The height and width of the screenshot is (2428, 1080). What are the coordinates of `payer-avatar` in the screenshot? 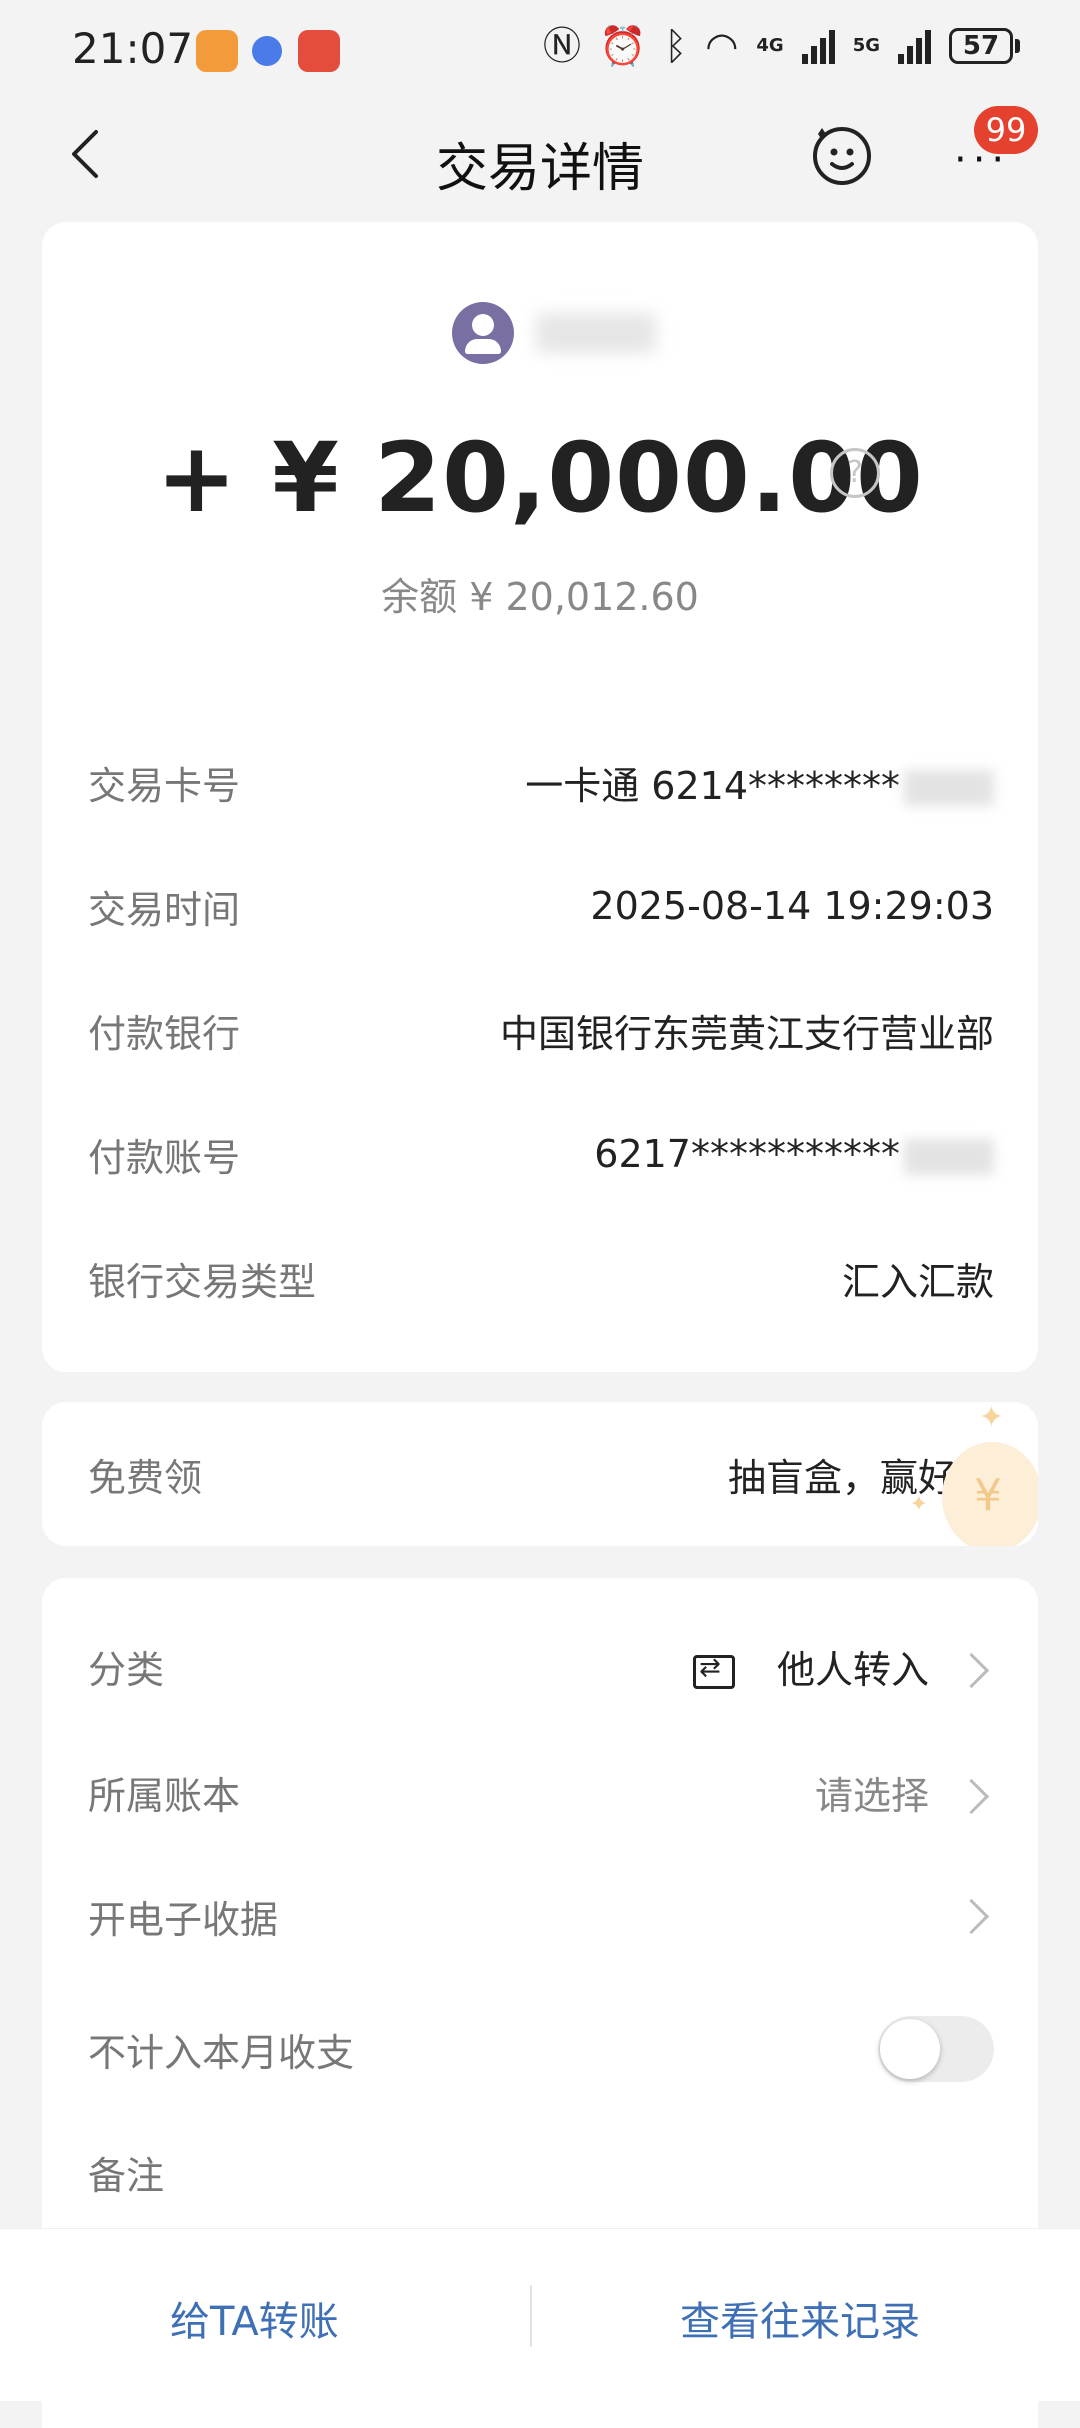 It's located at (483, 333).